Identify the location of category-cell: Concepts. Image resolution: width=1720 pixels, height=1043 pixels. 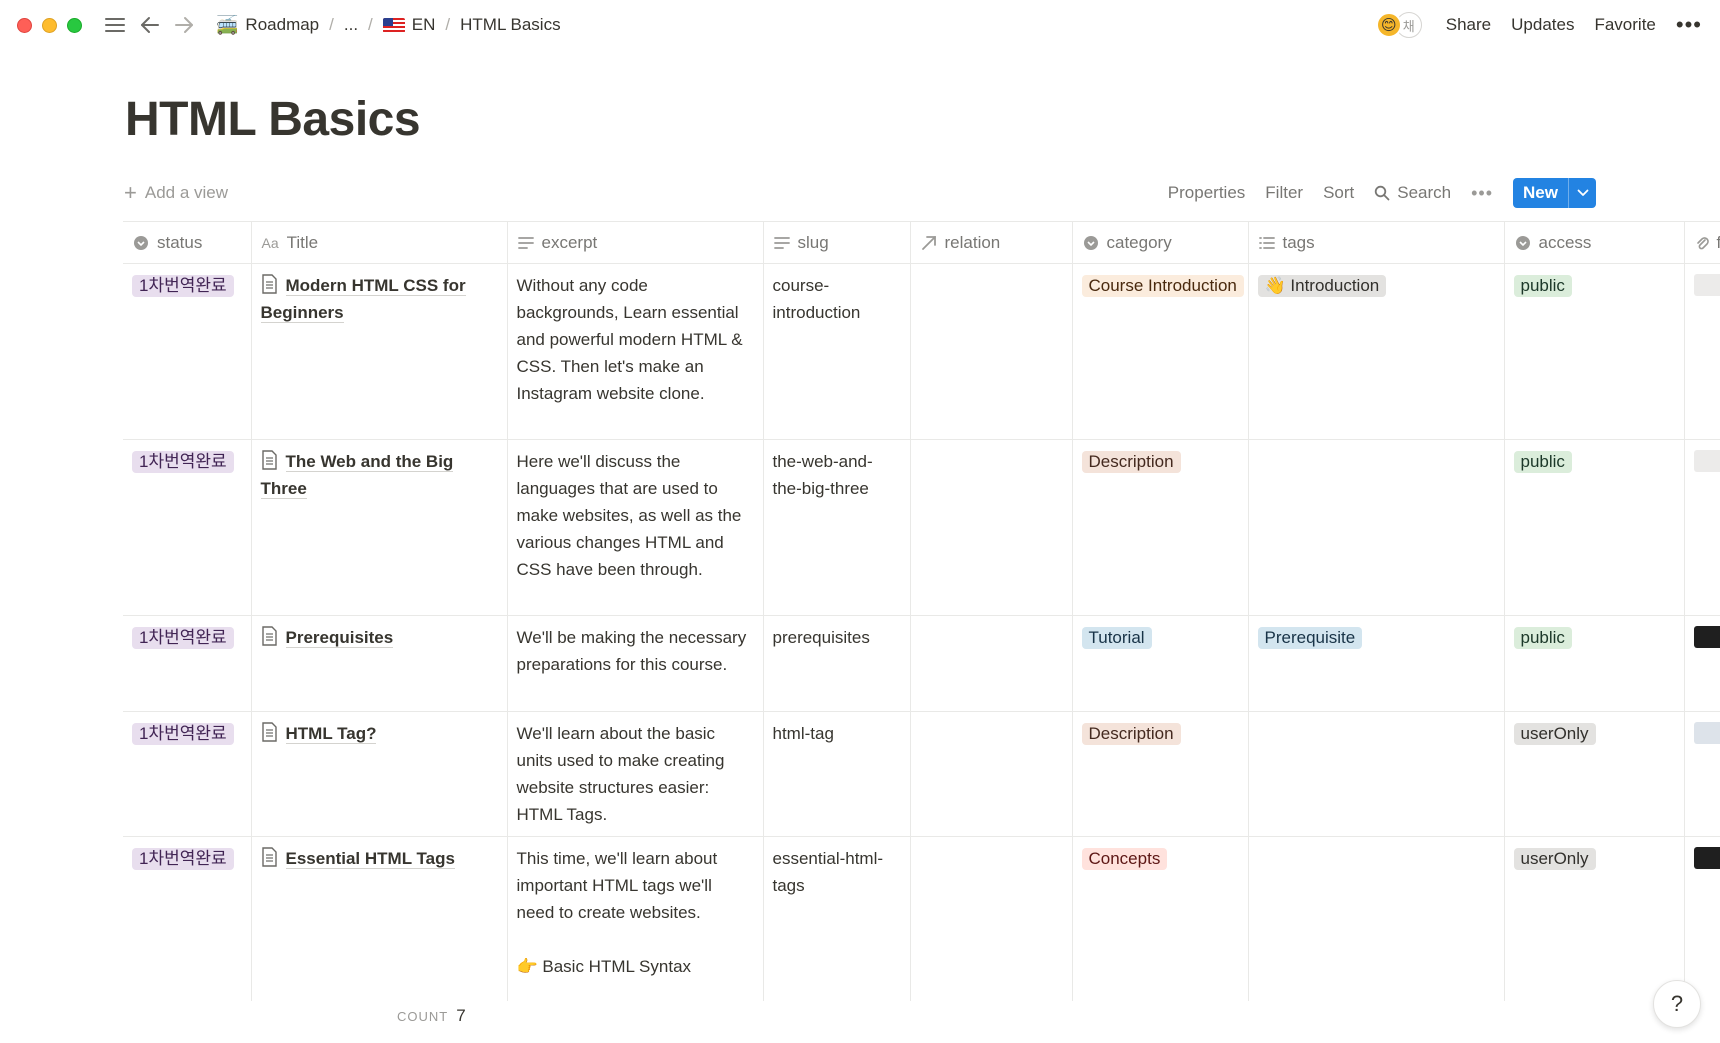
(1160, 918).